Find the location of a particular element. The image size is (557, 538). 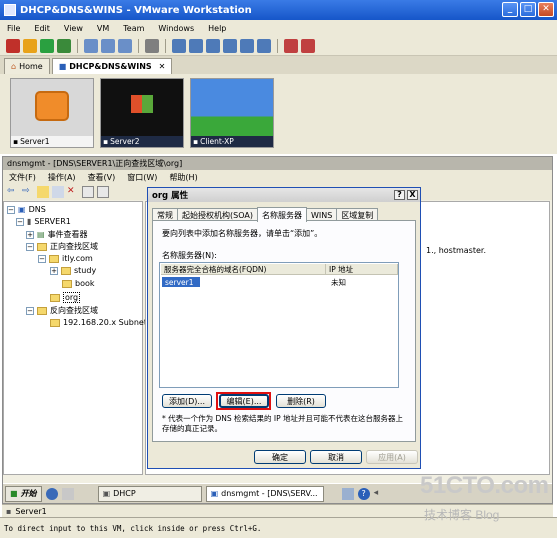

close-button: ✕ is located at coordinates (546, 9).